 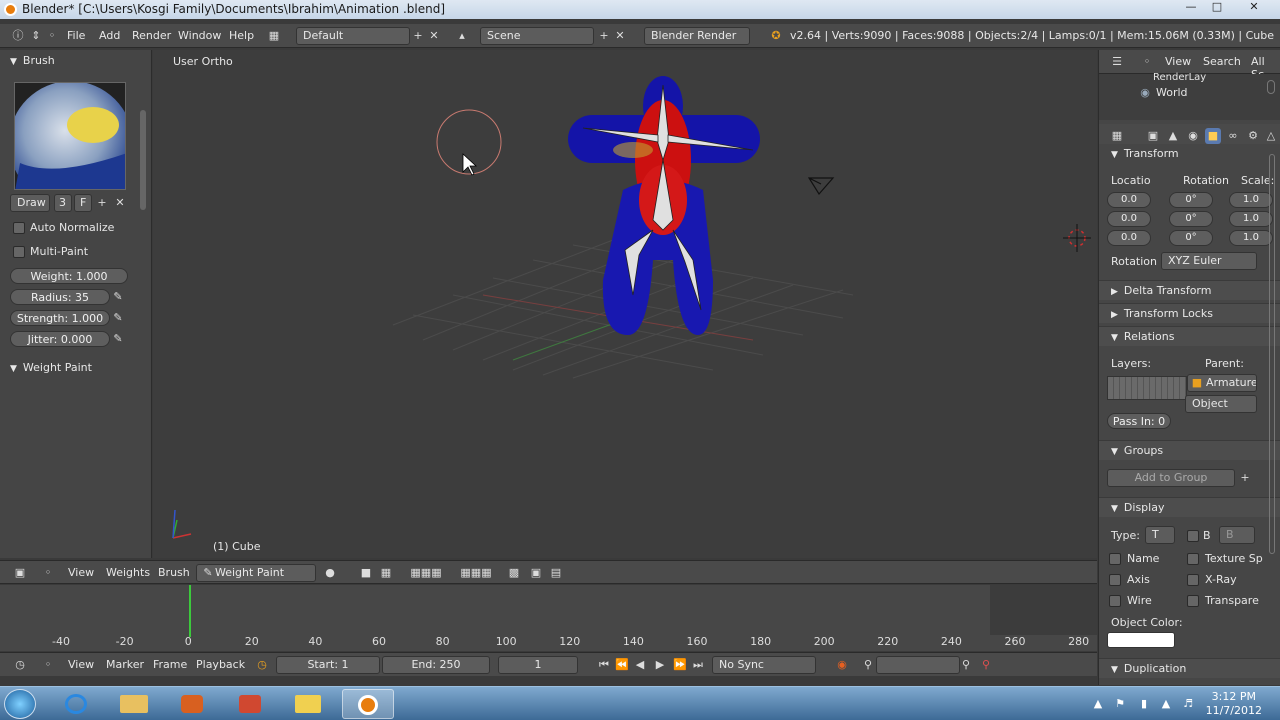 What do you see at coordinates (986, 665) in the screenshot?
I see `delete-keyframe-icon: ⚲` at bounding box center [986, 665].